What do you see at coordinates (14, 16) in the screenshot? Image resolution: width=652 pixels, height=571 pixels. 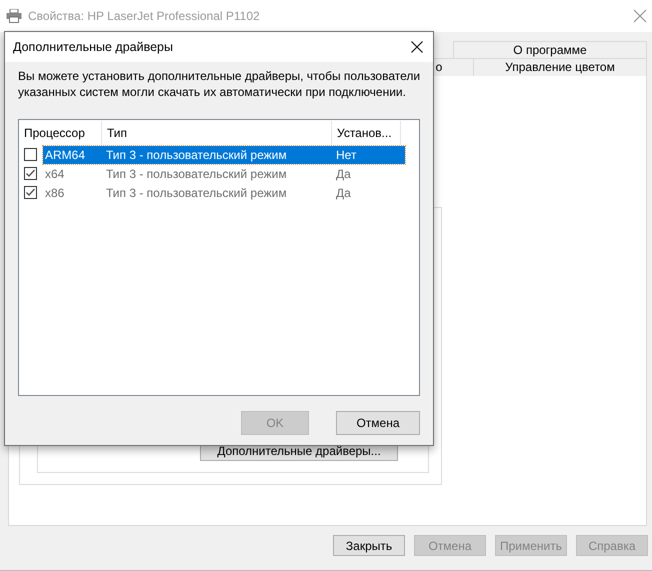 I see `printer-icon` at bounding box center [14, 16].